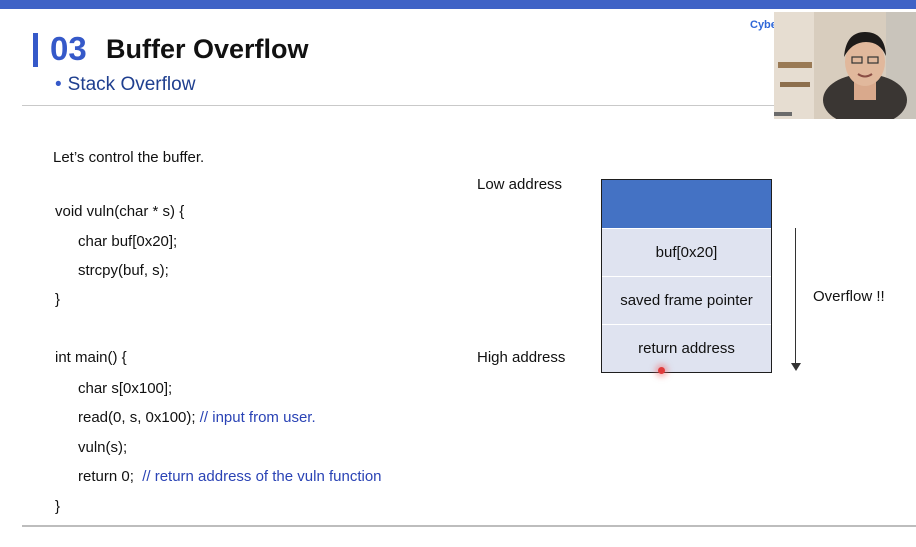 The image size is (916, 547). I want to click on low-address-label: Low address, so click(520, 184).